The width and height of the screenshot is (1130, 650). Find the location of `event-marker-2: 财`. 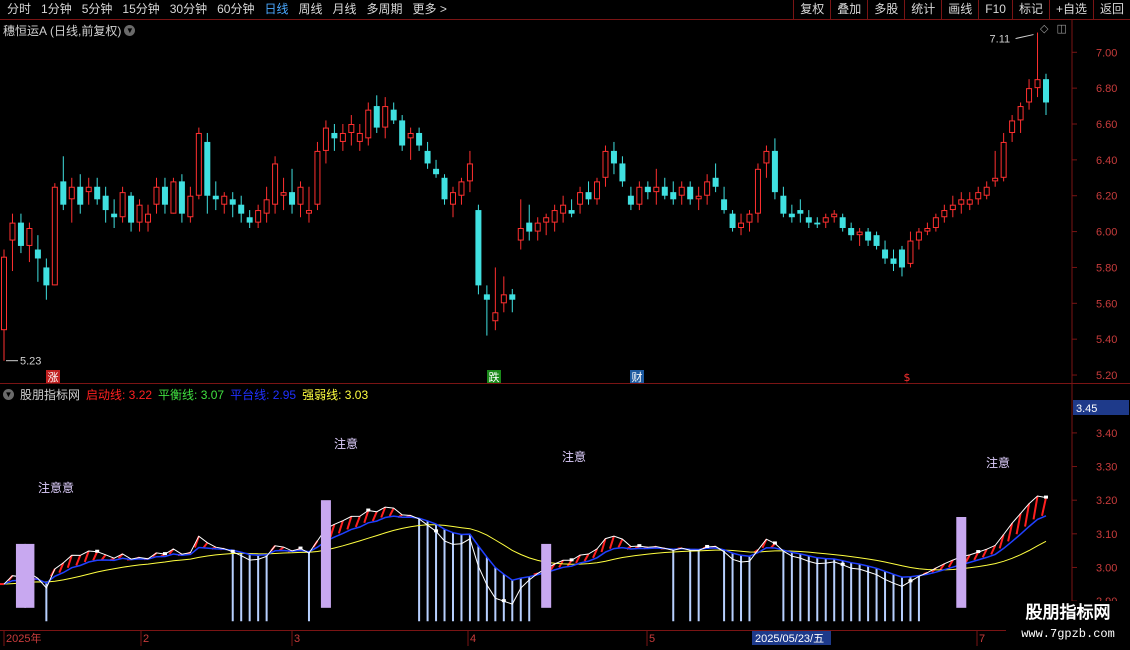

event-marker-2: 财 is located at coordinates (637, 377).